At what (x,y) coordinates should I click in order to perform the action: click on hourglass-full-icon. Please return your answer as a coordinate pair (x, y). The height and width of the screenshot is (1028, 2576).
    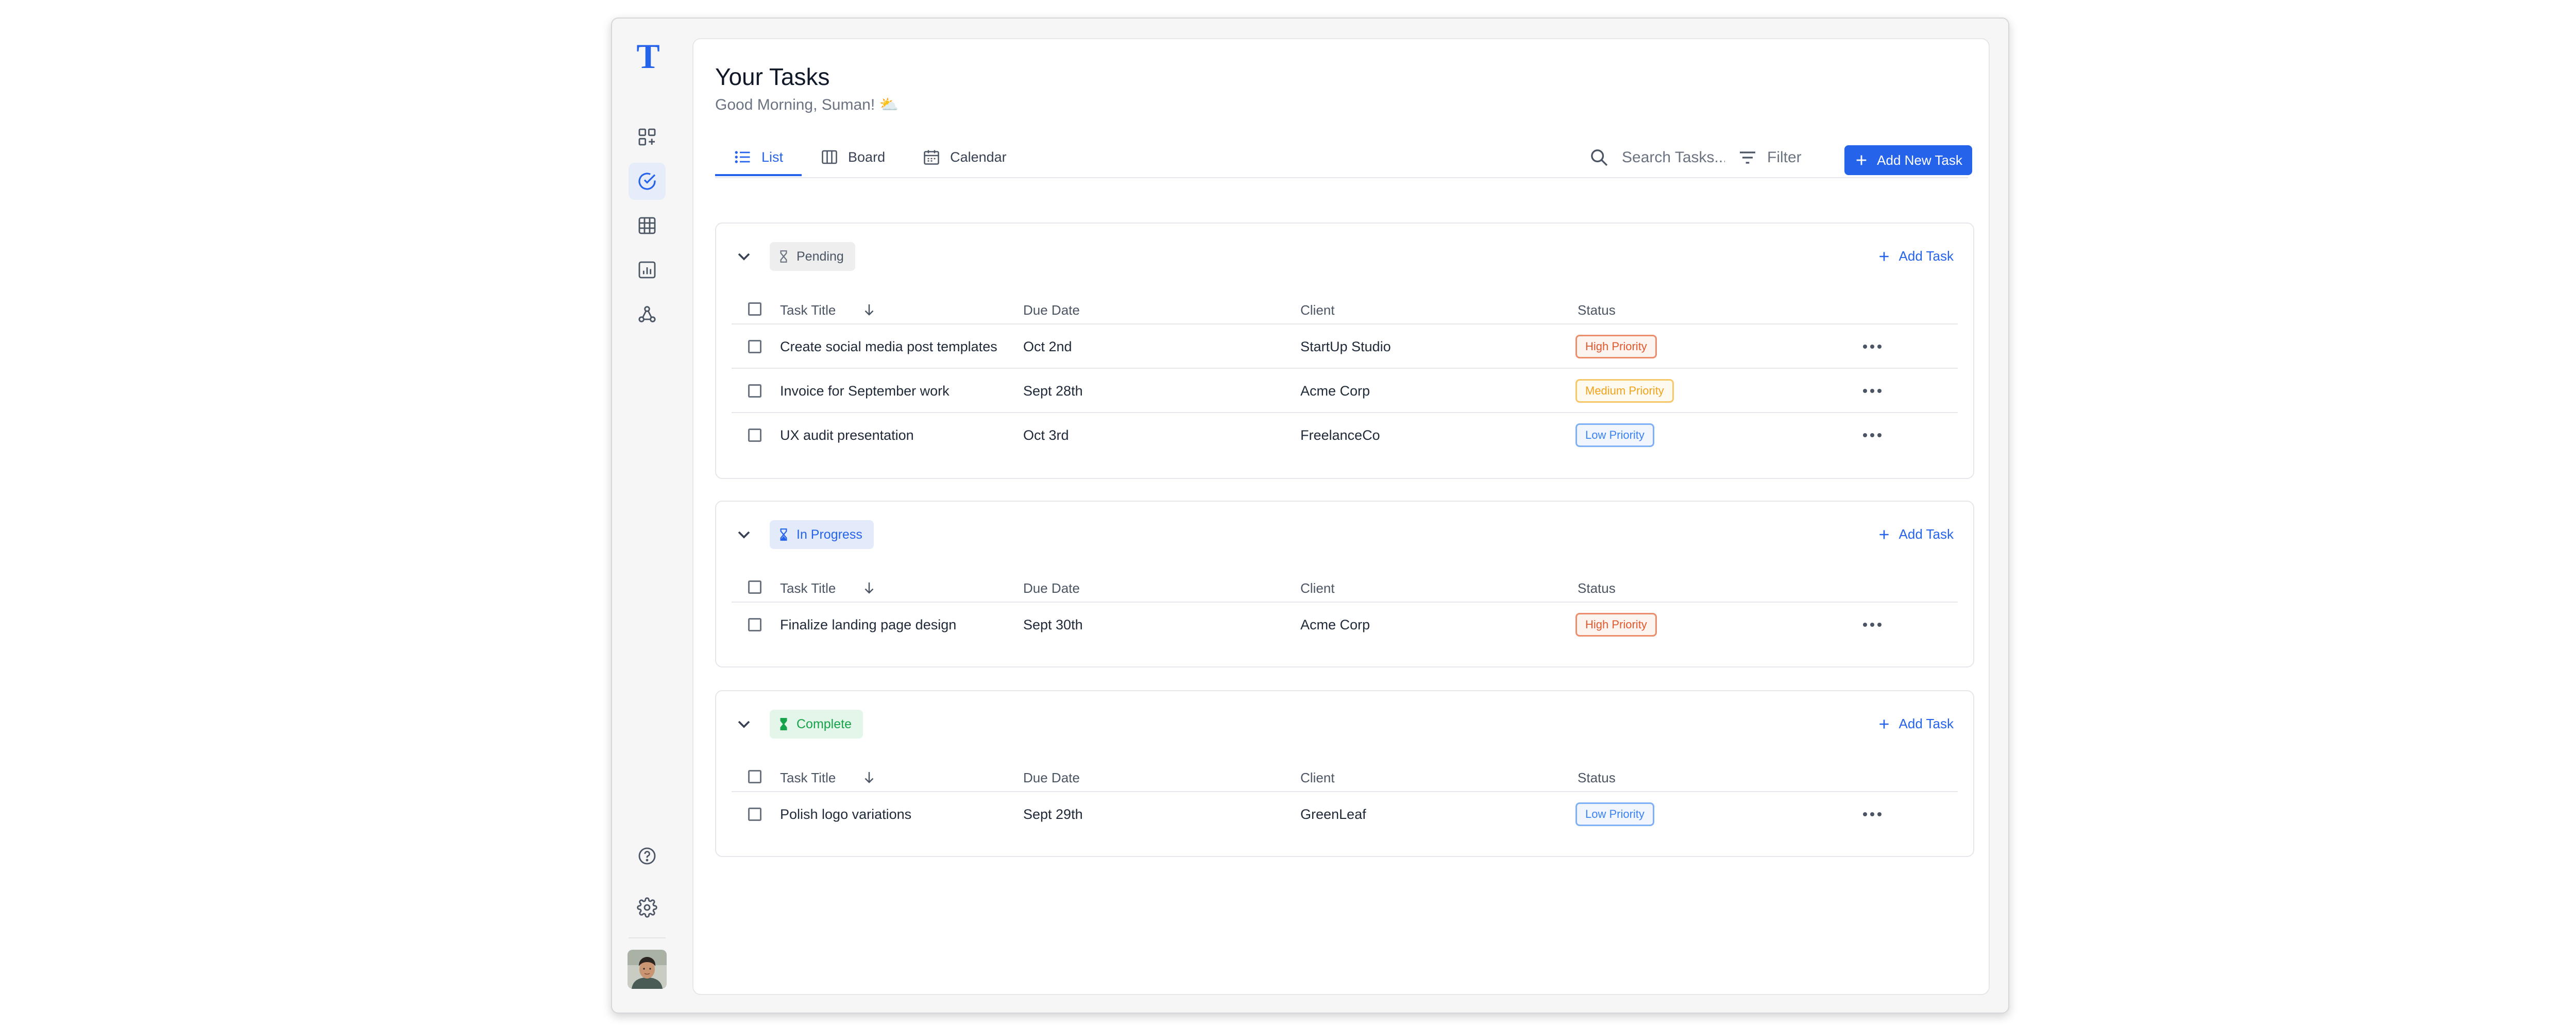
    Looking at the image, I should click on (783, 724).